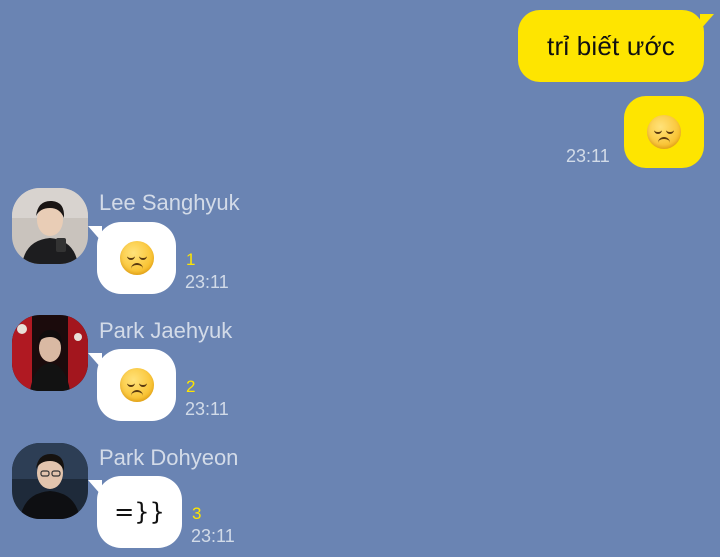  What do you see at coordinates (139, 512) in the screenshot?
I see `message-text: =}}` at bounding box center [139, 512].